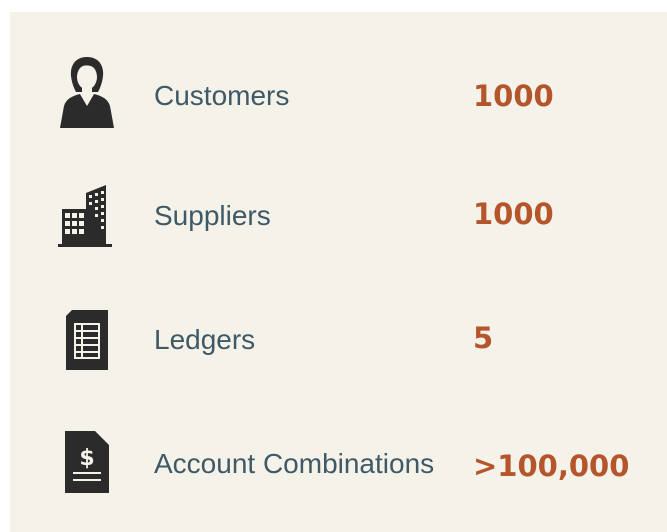  Describe the element at coordinates (338, 97) in the screenshot. I see `metric-row-customers: Customers 1000` at that location.